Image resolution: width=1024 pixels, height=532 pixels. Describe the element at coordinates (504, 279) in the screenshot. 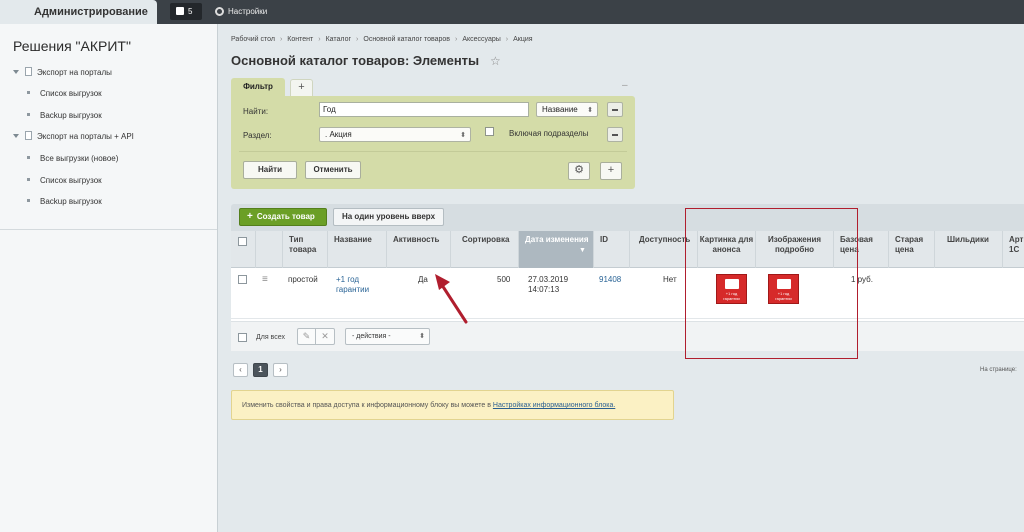

I see `cell-sort: 500` at that location.